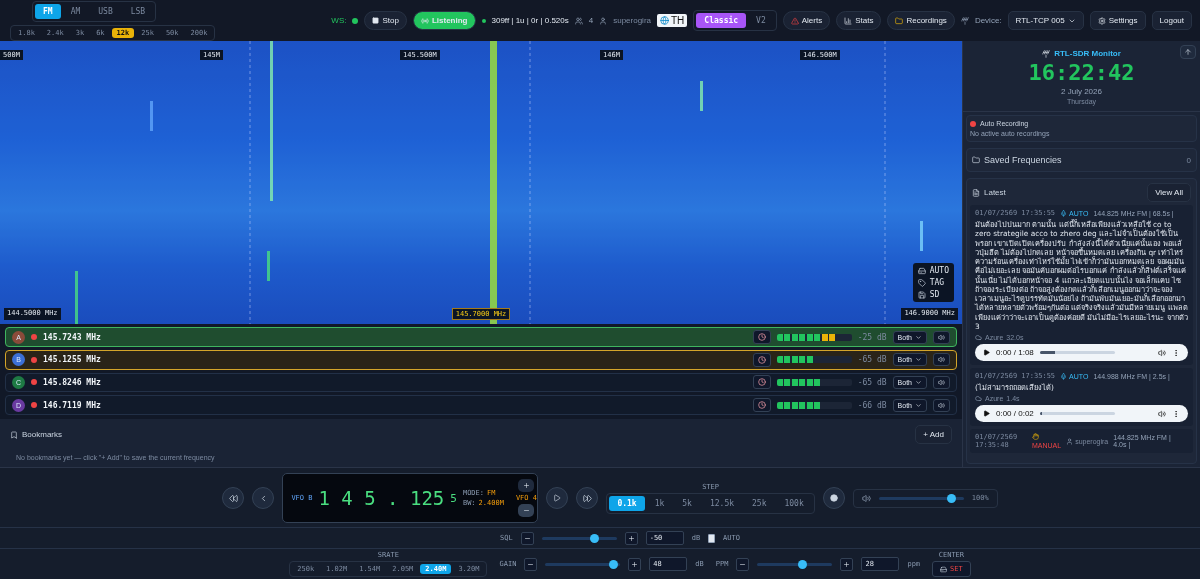 This screenshot has height=579, width=1200. What do you see at coordinates (1087, 53) in the screenshot?
I see `monitor-title: RTL-SDR Monitor` at bounding box center [1087, 53].